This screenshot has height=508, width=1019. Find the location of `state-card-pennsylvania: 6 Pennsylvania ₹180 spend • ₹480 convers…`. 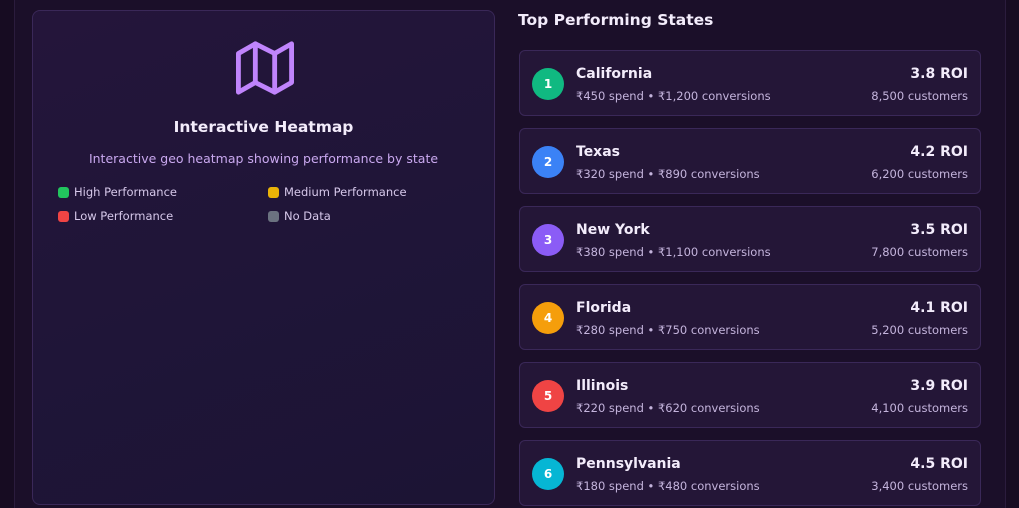

state-card-pennsylvania: 6 Pennsylvania ₹180 spend • ₹480 convers… is located at coordinates (750, 473).